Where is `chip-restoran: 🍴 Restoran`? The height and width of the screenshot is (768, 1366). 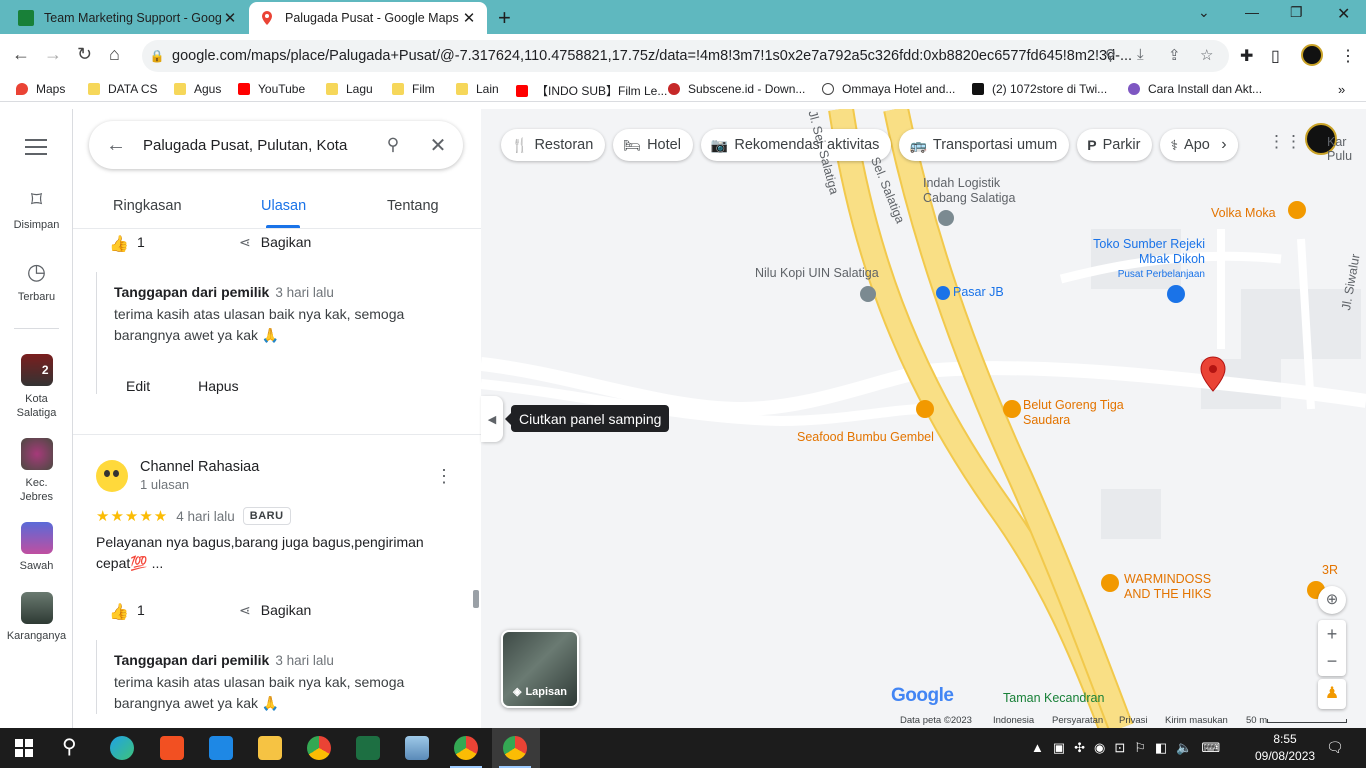
chip-restoran: 🍴 Restoran is located at coordinates (553, 145).